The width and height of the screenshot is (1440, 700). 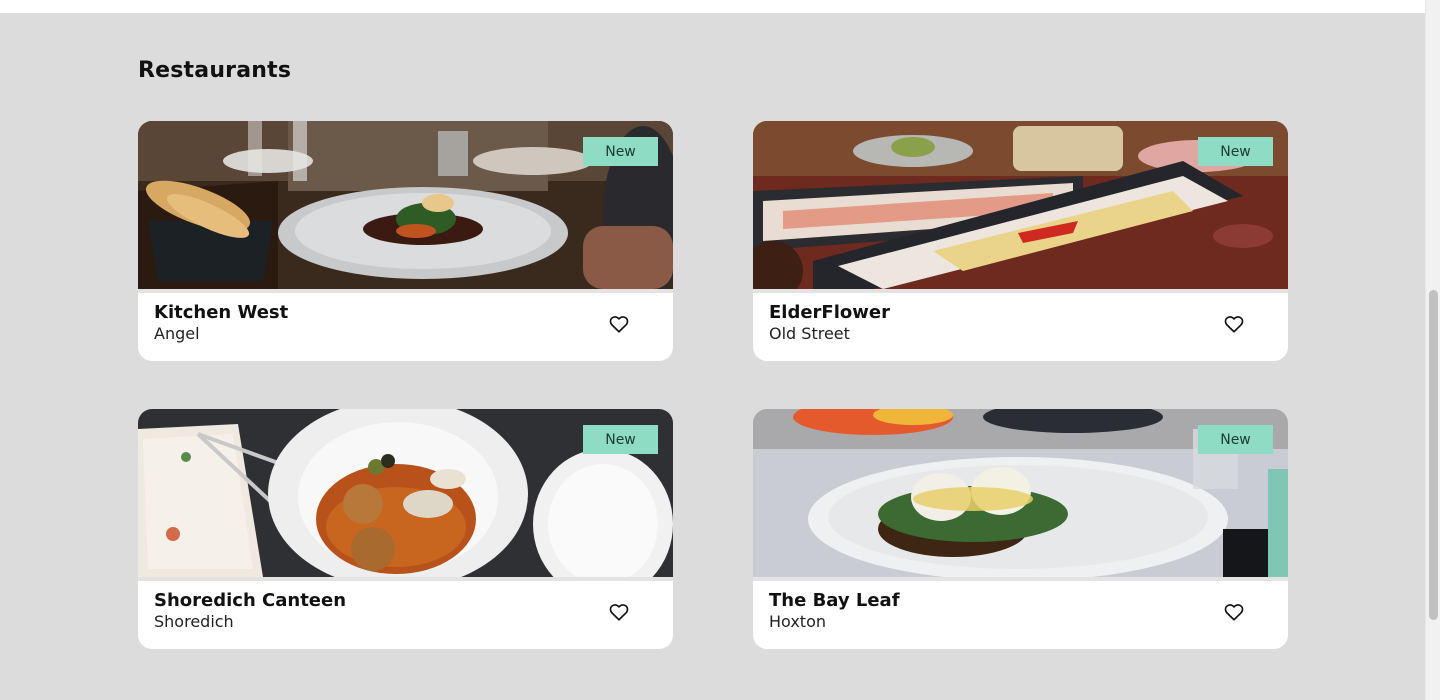 I want to click on restaurant-area: Shoredich, so click(x=194, y=621).